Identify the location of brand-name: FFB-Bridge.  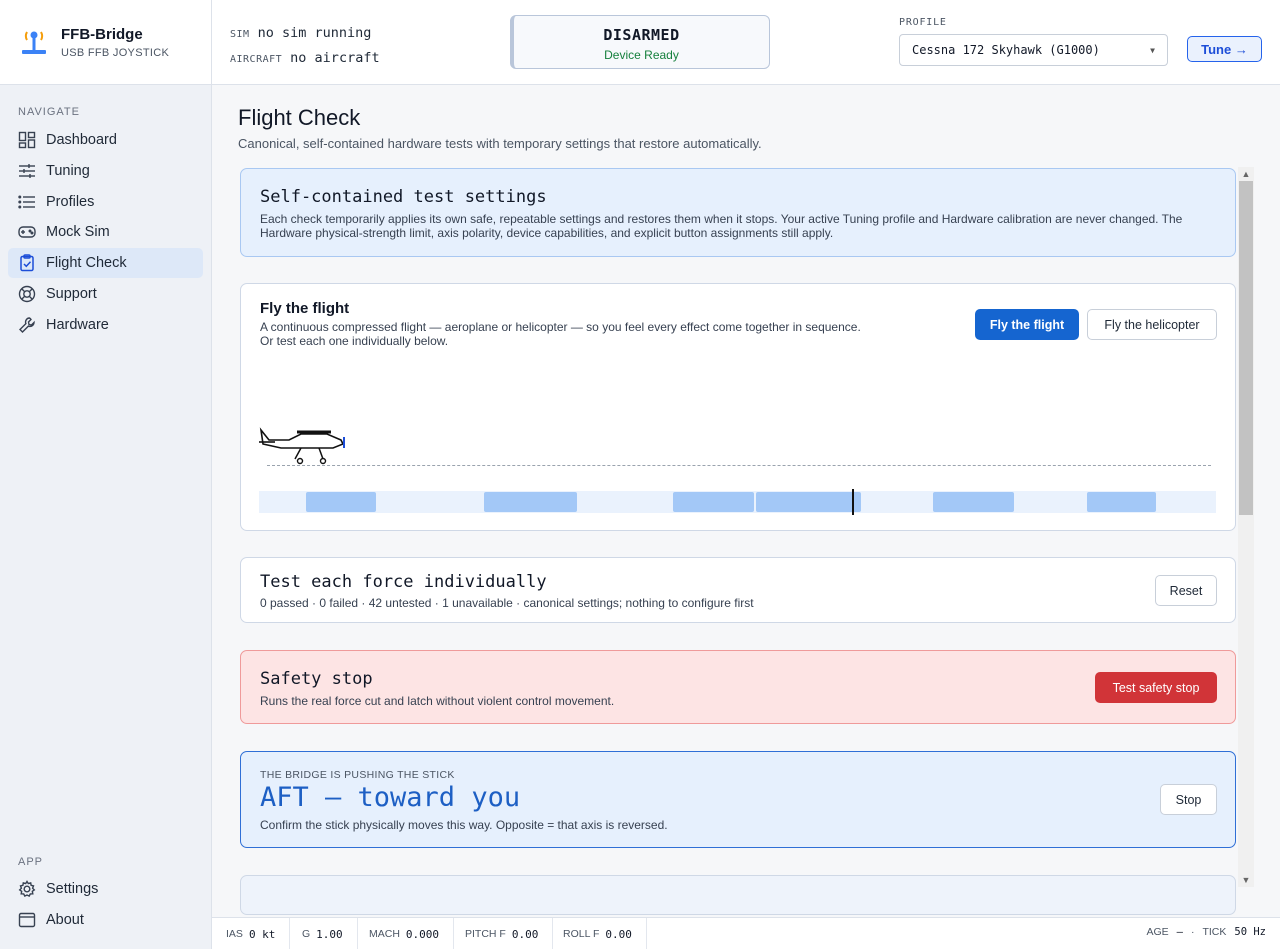
(102, 34).